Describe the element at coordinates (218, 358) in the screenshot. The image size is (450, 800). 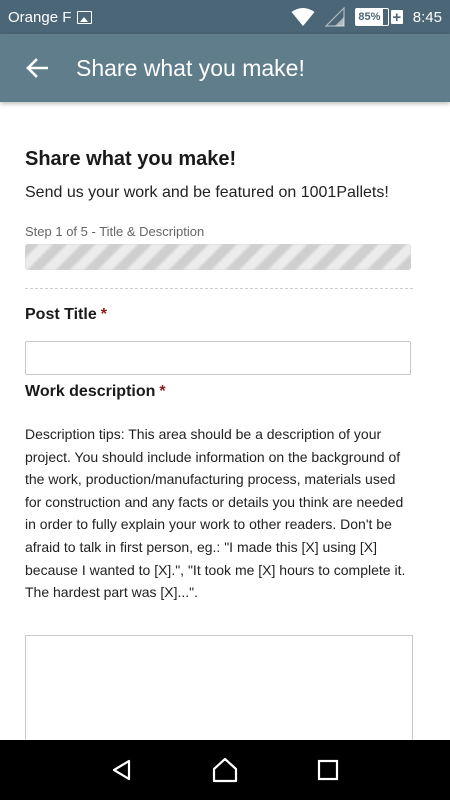
I see `post-title-input` at that location.